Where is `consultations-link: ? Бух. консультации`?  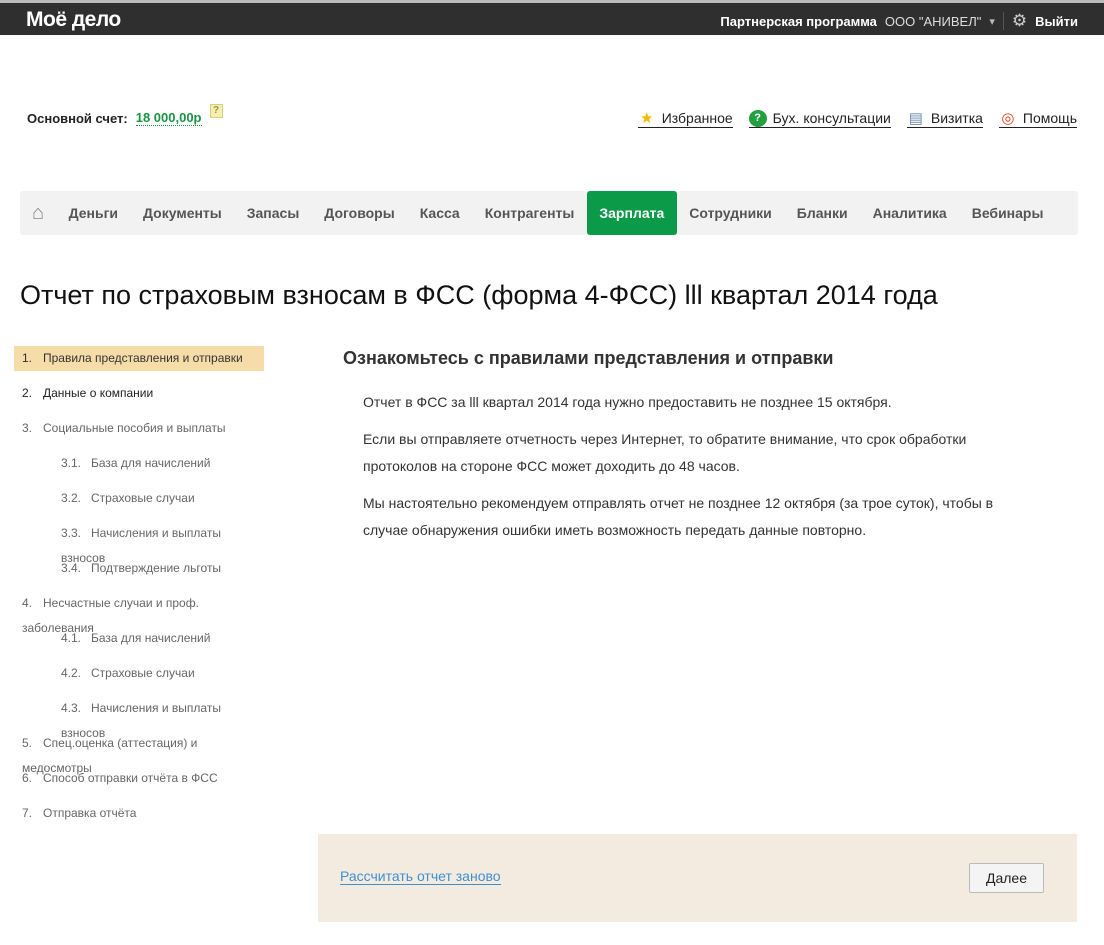
consultations-link: ? Бух. консультации is located at coordinates (819, 118).